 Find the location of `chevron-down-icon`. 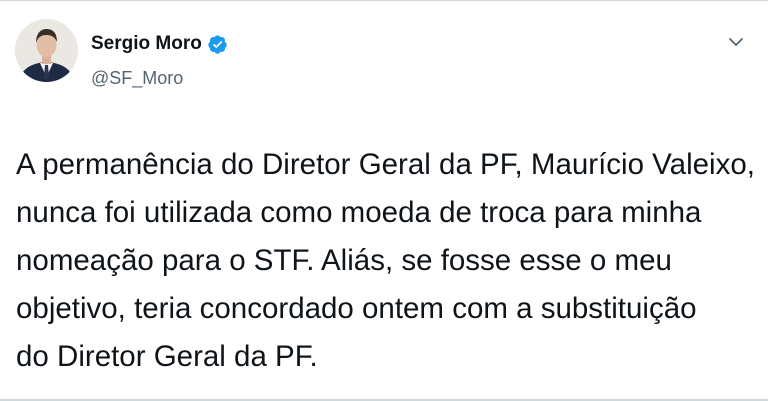

chevron-down-icon is located at coordinates (736, 42).